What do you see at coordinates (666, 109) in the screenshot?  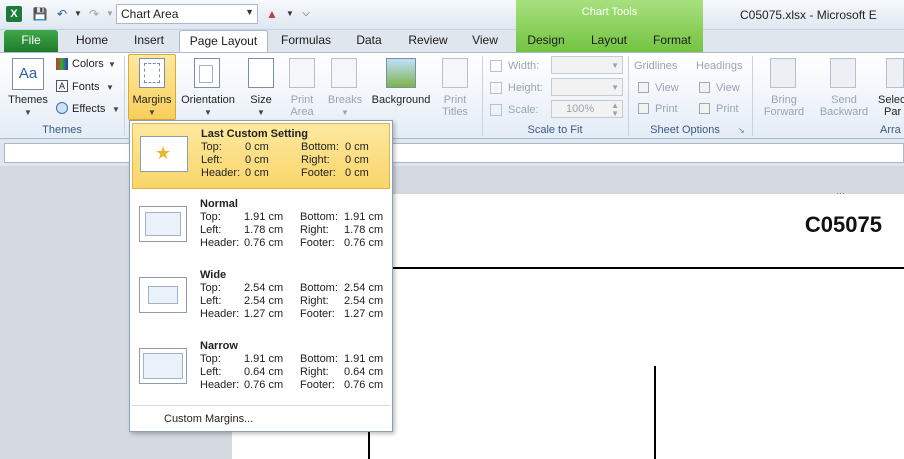 I see `gridlines-print-label: Print` at bounding box center [666, 109].